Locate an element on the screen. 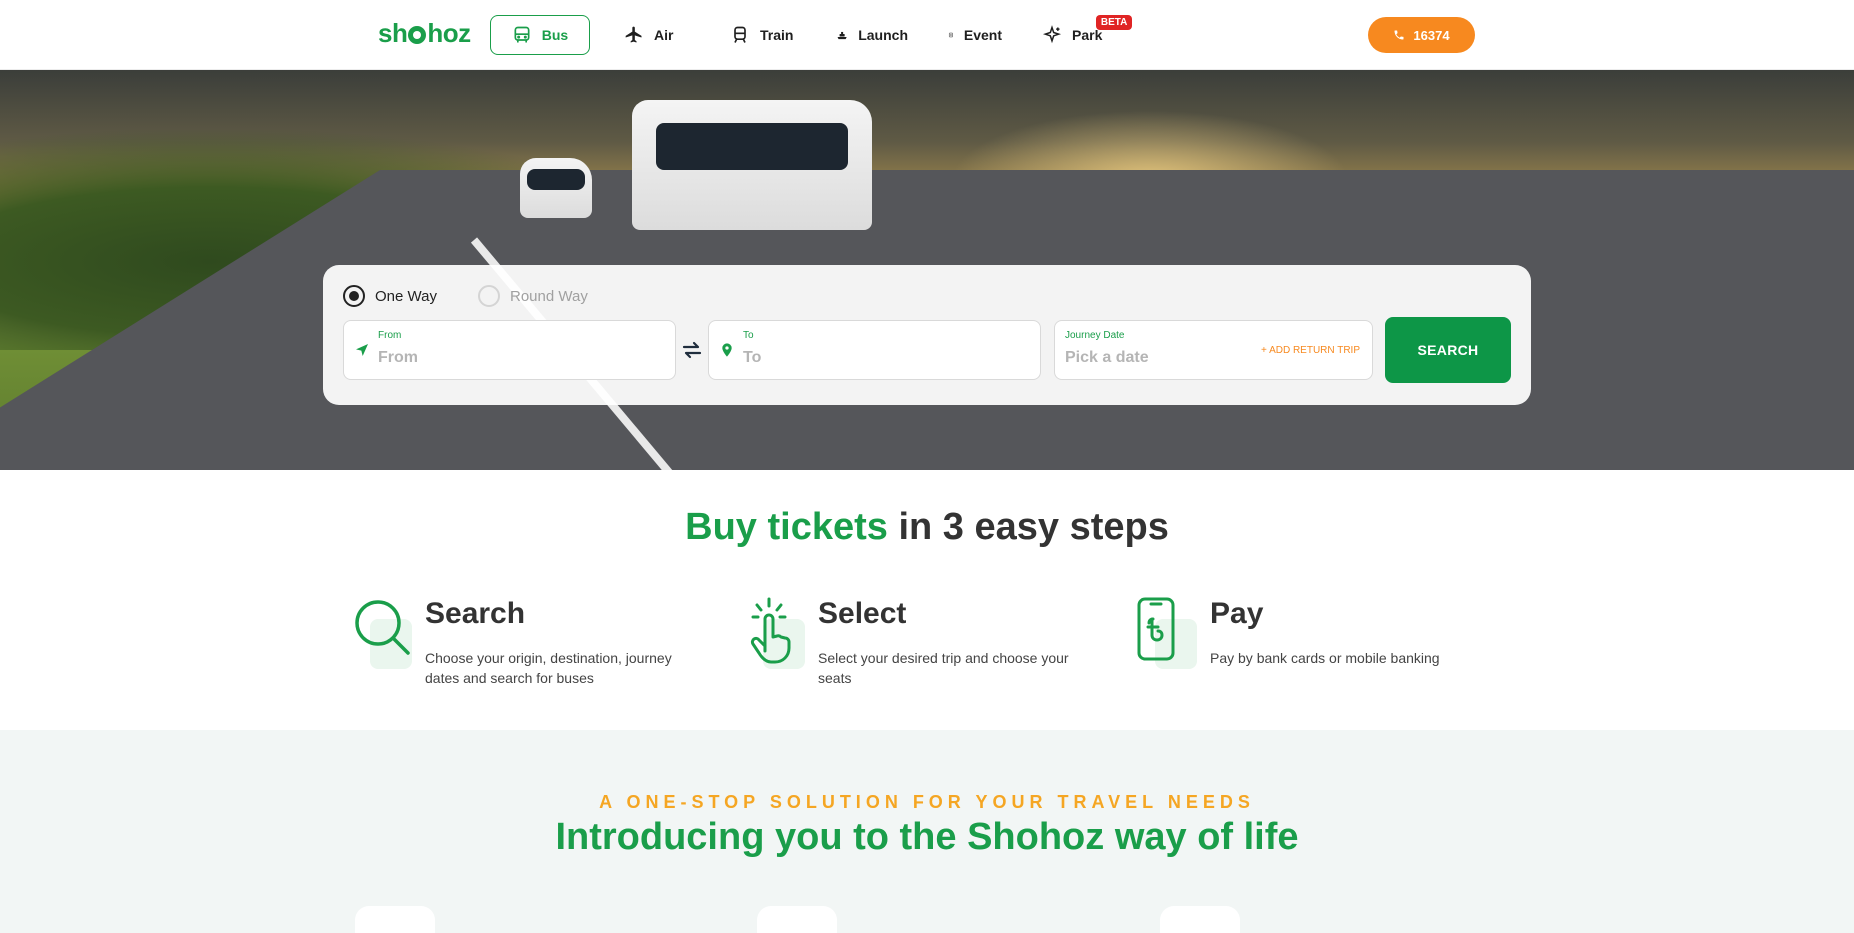 The image size is (1854, 933). add-return-trip-link: + ADD RETURN TRIP is located at coordinates (1310, 350).